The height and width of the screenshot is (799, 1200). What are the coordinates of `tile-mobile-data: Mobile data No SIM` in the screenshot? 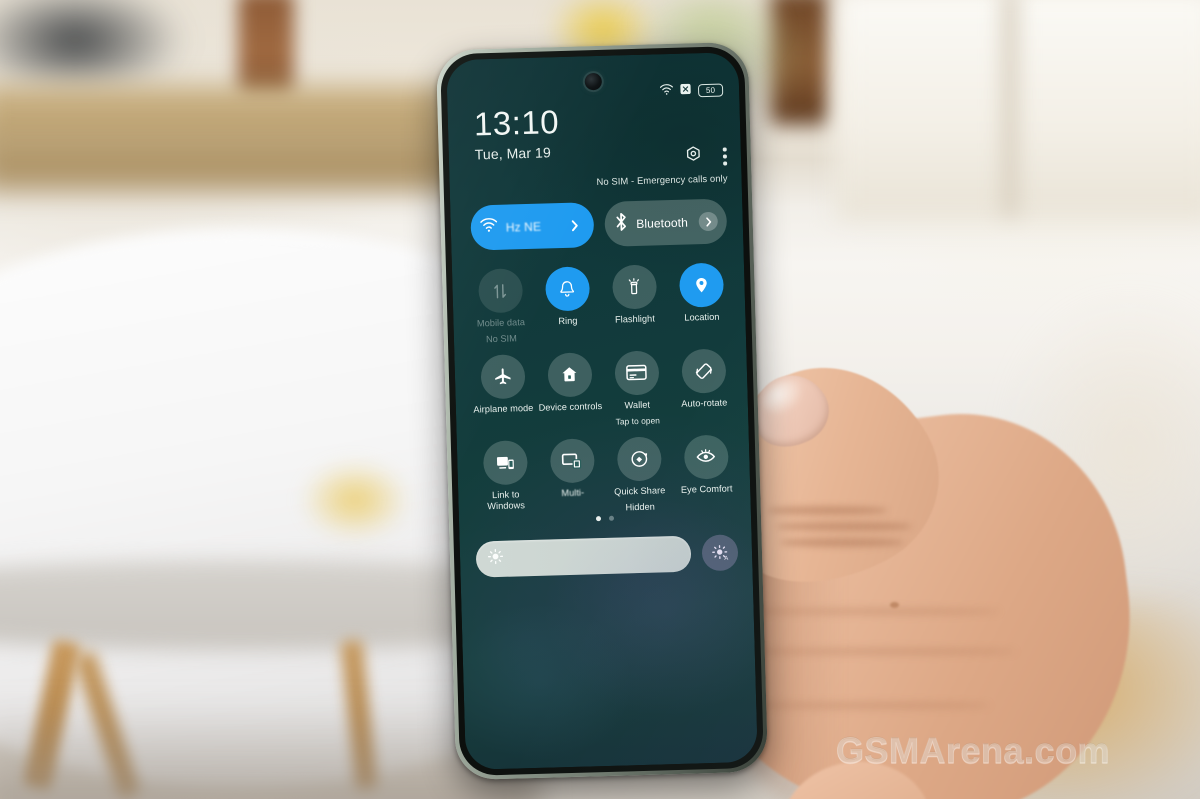 It's located at (500, 307).